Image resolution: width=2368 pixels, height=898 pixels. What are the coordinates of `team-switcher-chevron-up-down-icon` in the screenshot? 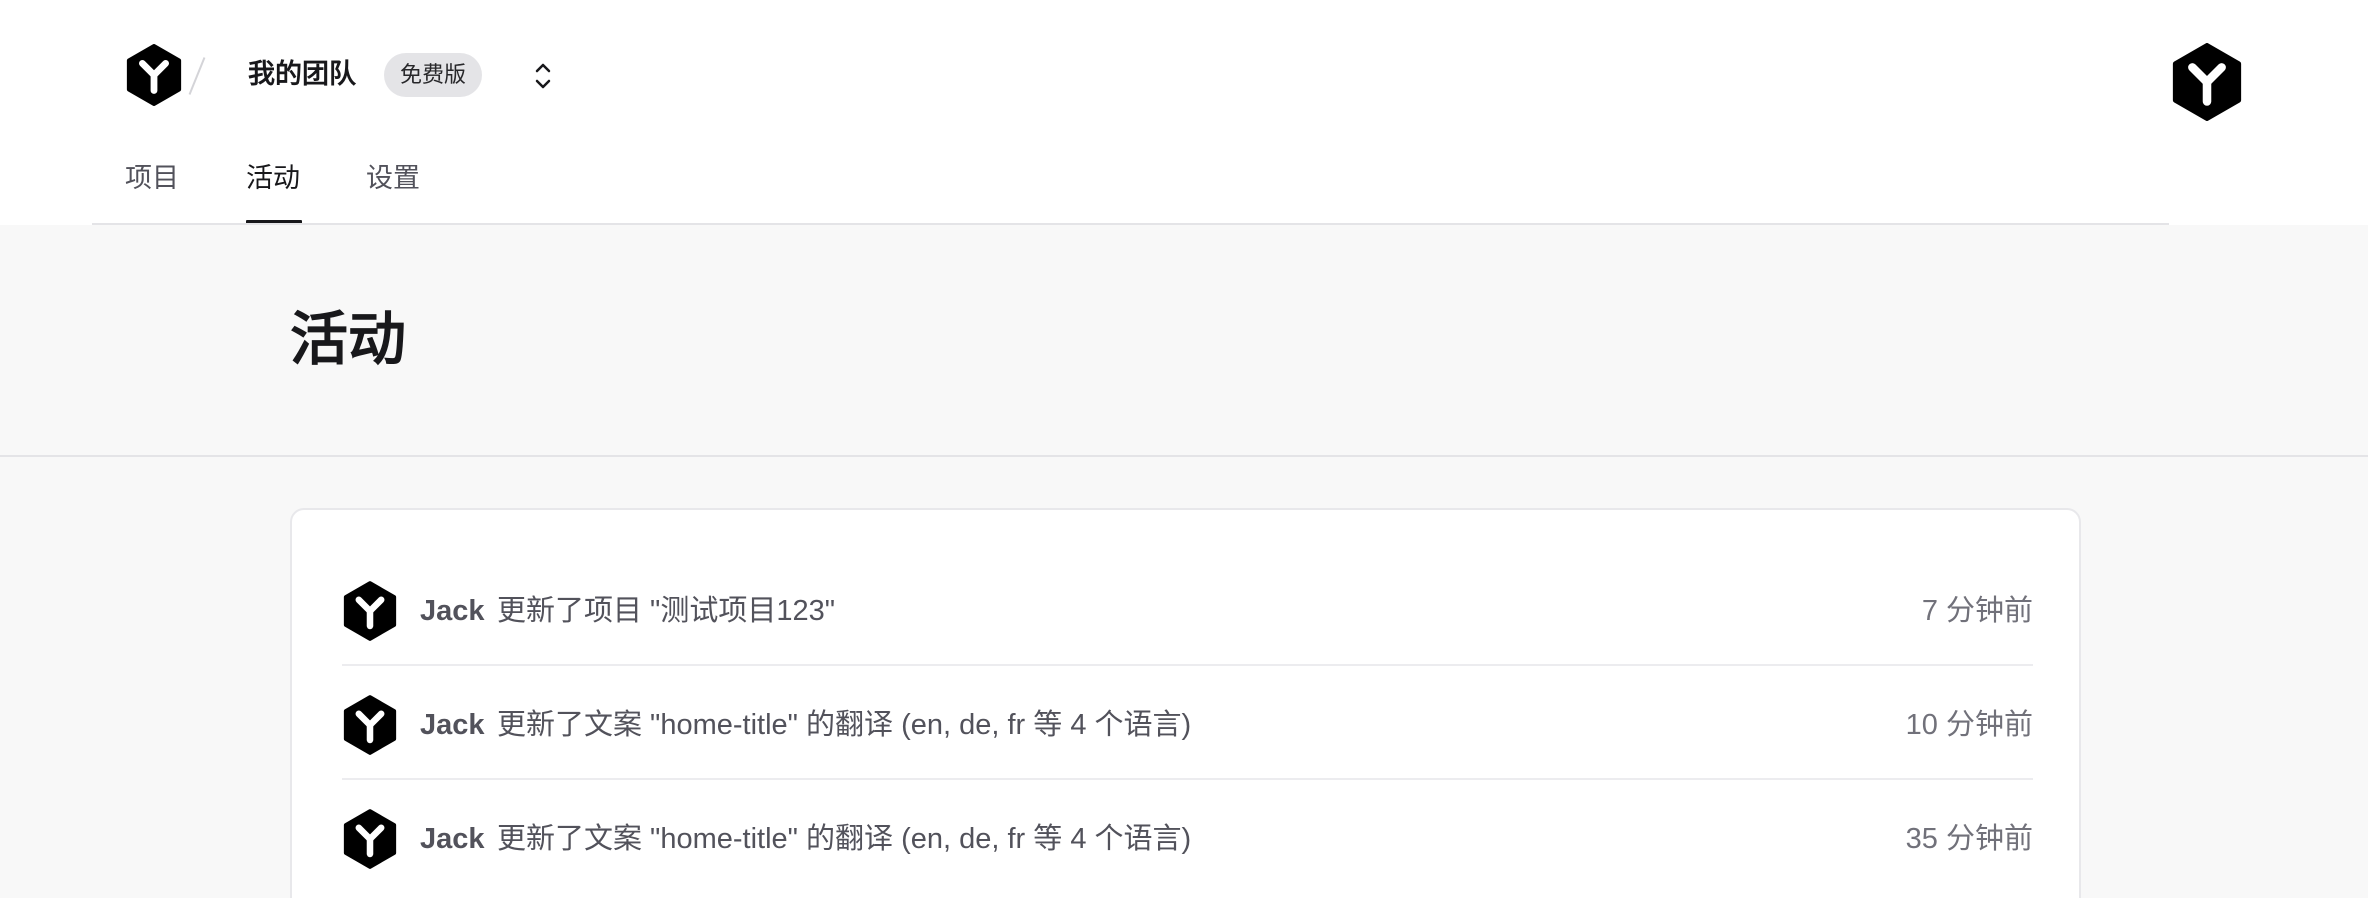 It's located at (543, 76).